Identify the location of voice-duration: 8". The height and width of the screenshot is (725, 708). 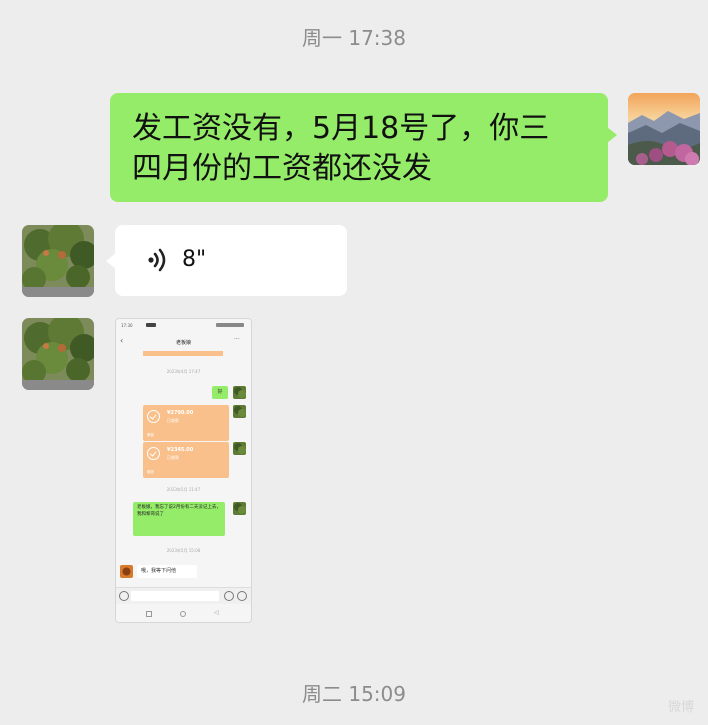
(194, 259).